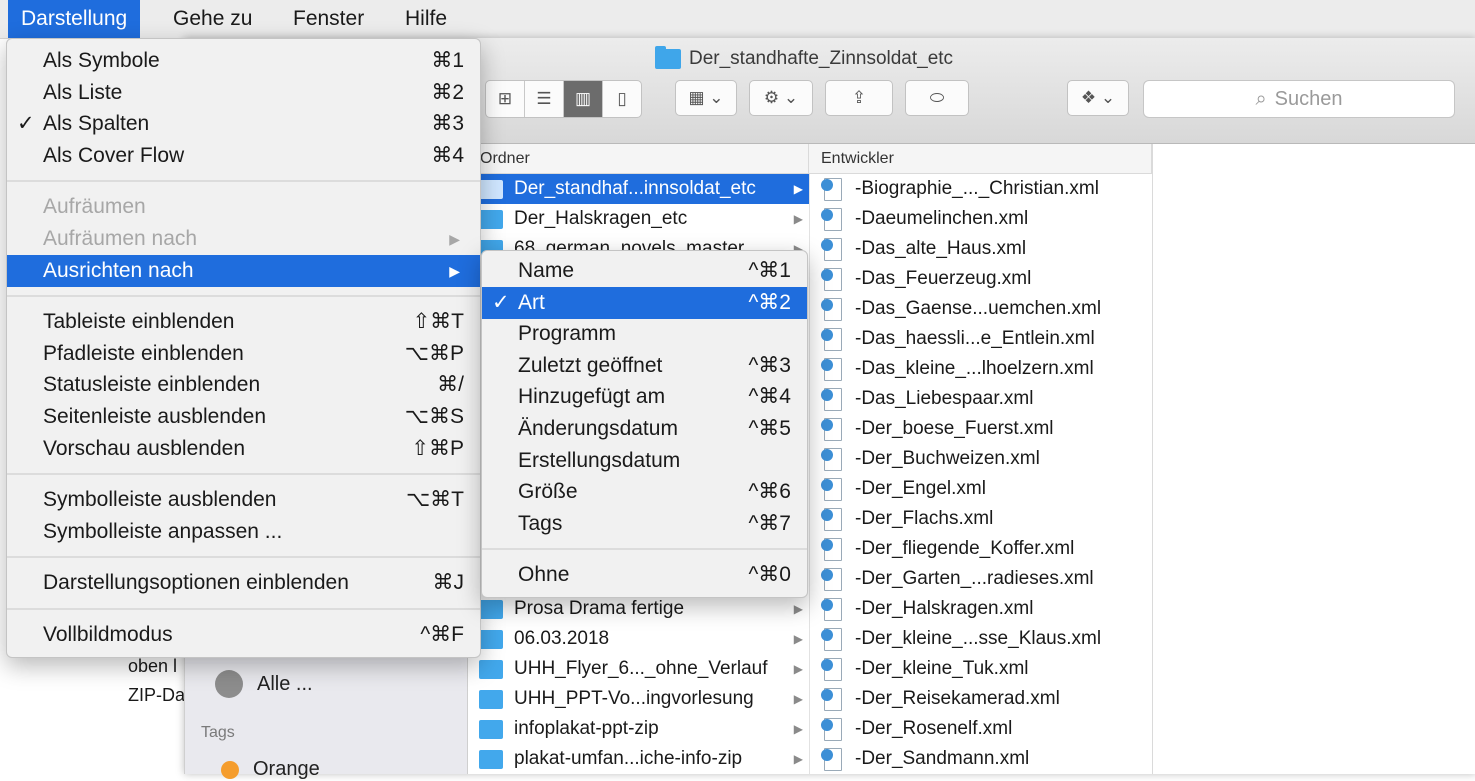 Image resolution: width=1475 pixels, height=781 pixels. Describe the element at coordinates (781, 98) in the screenshot. I see `action-button: ⚙ ⌄` at that location.